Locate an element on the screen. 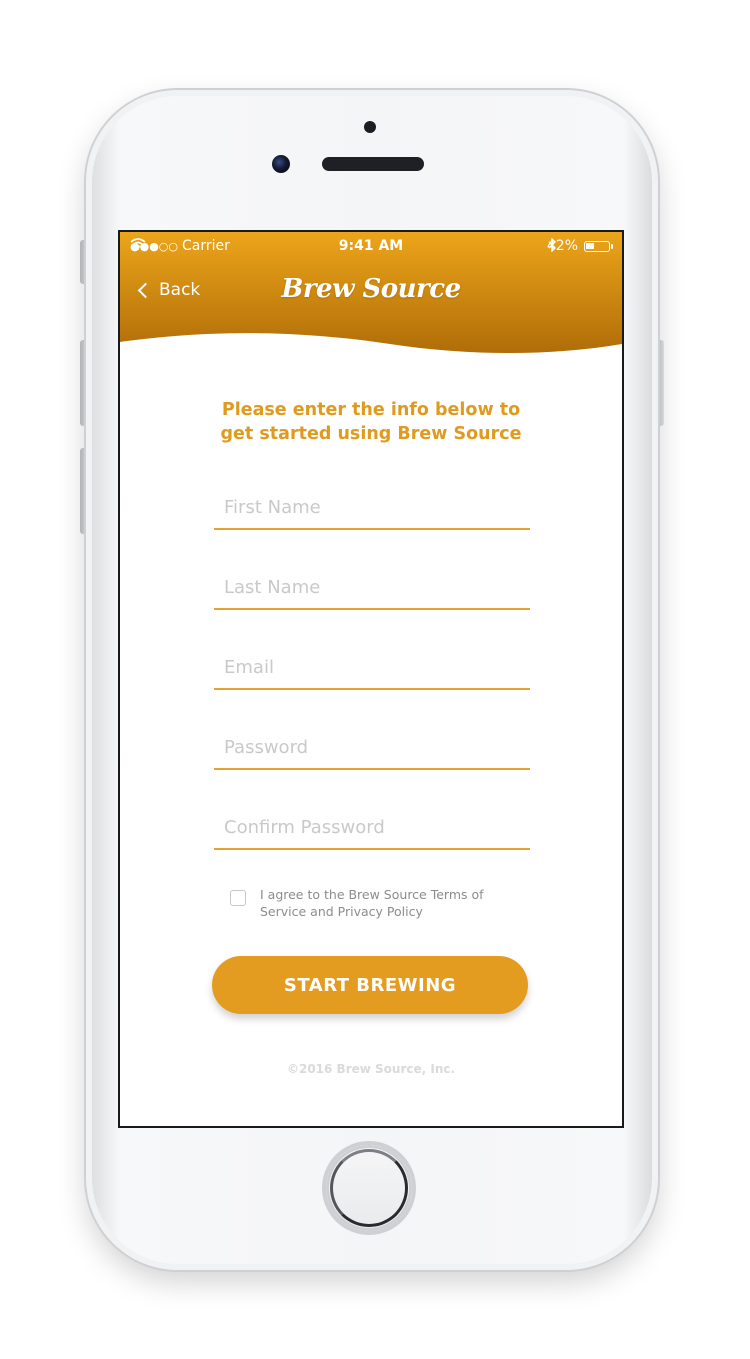 This screenshot has width=750, height=1359. terms-label-line-2: Service and Privacy Policy is located at coordinates (341, 911).